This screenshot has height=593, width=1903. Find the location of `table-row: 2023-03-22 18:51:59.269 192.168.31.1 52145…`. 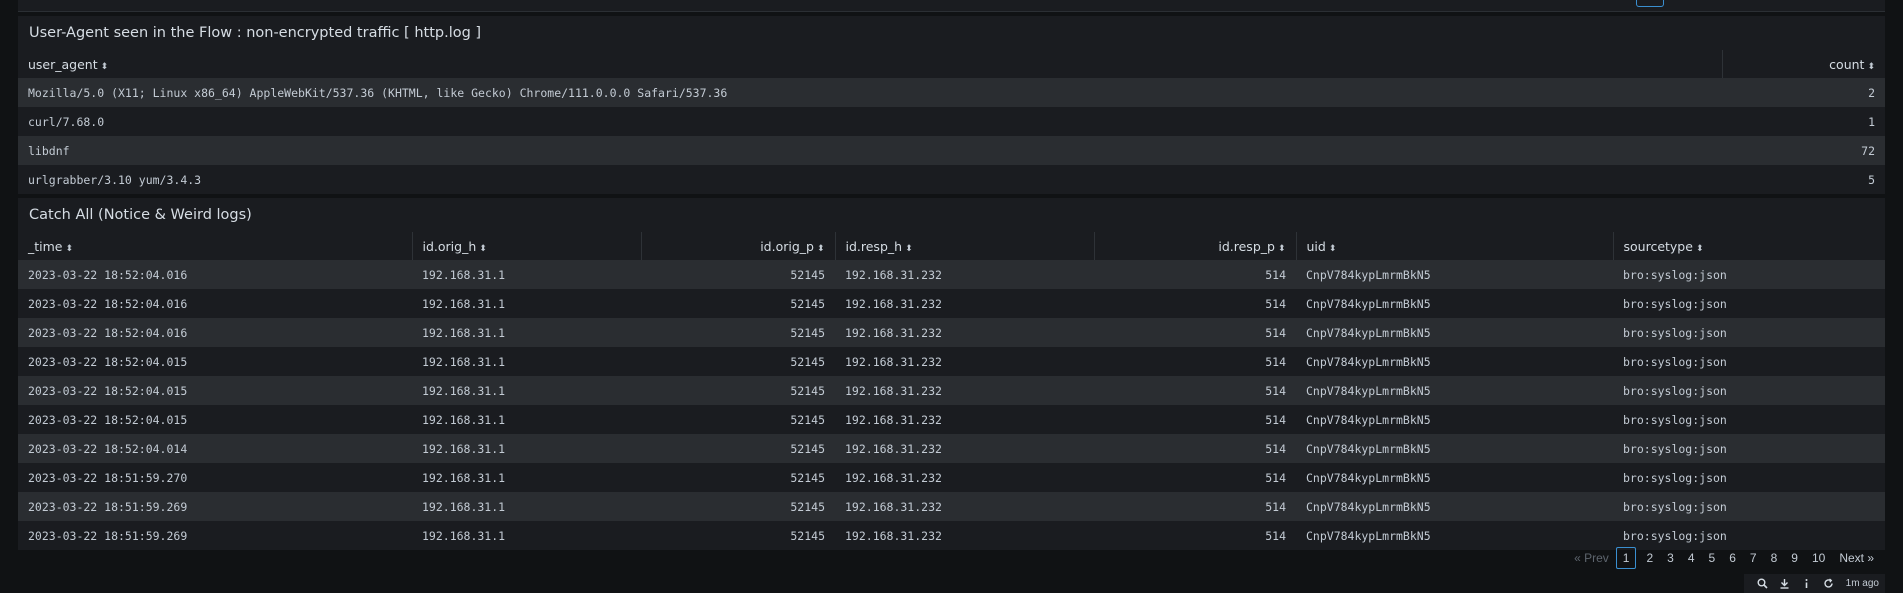

table-row: 2023-03-22 18:51:59.269 192.168.31.1 52145… is located at coordinates (951, 506).